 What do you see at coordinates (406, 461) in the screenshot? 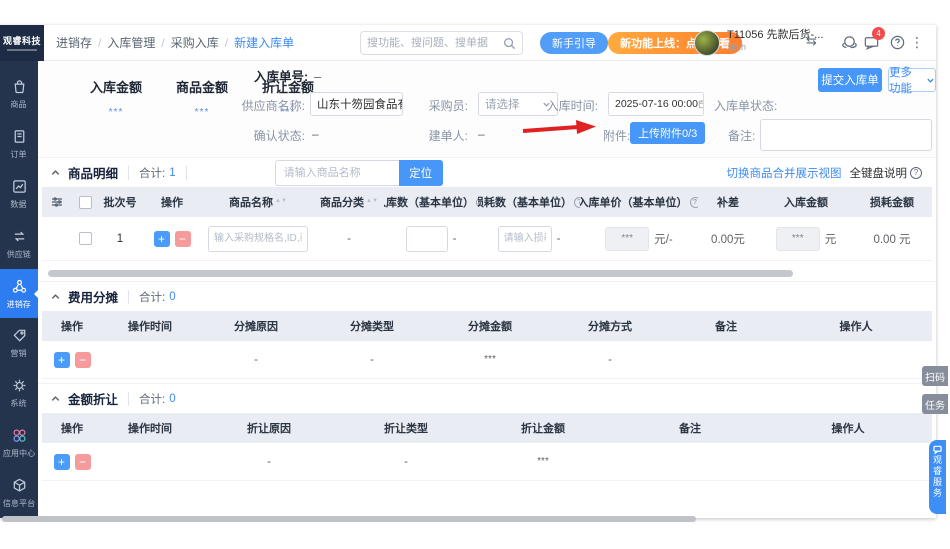
I see `discount-type-cell: -` at bounding box center [406, 461].